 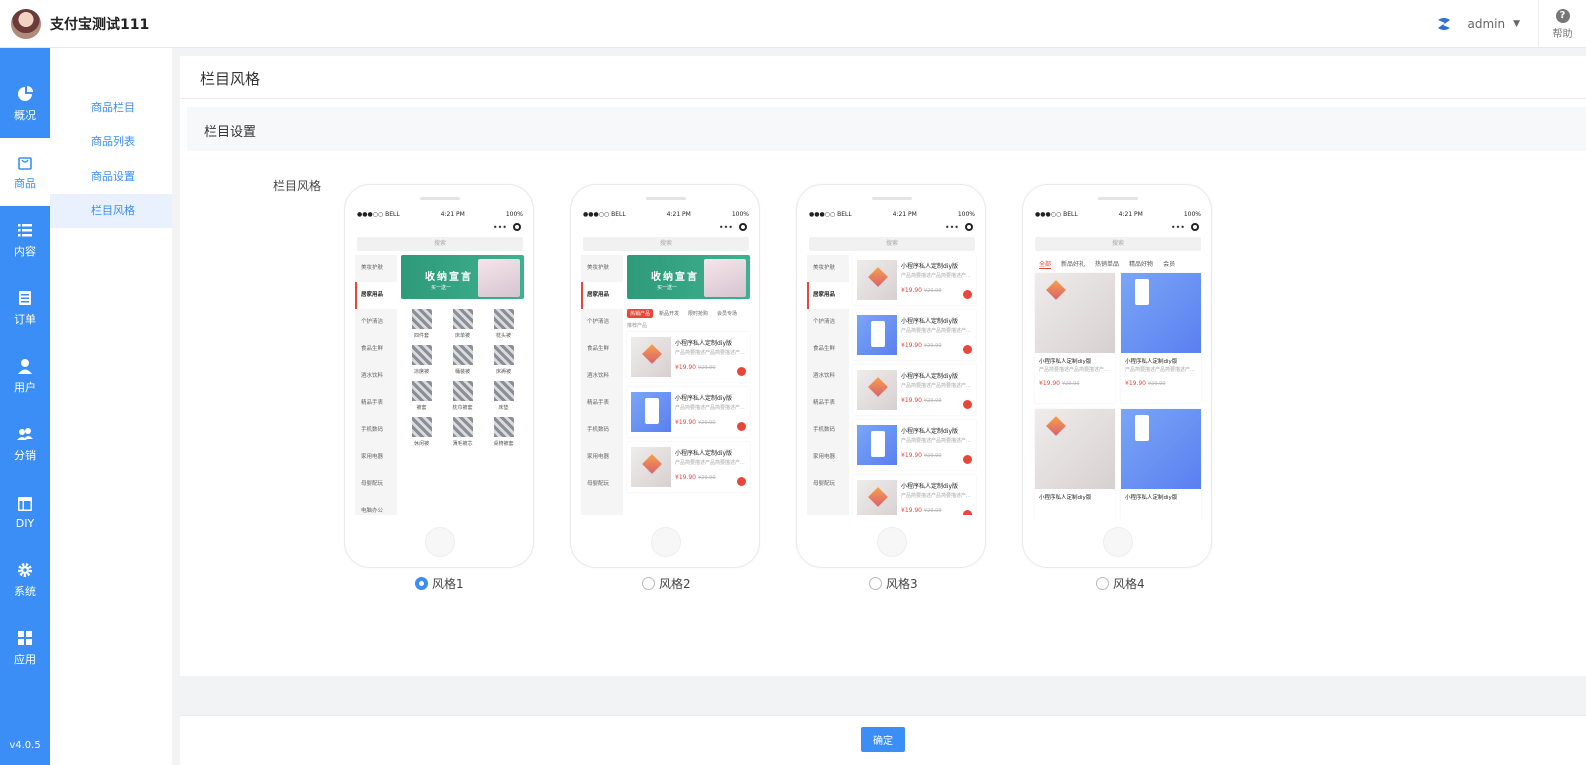 I want to click on sub-nav: 商品栏目 商品列表 商品设置 栏目风格, so click(x=111, y=406).